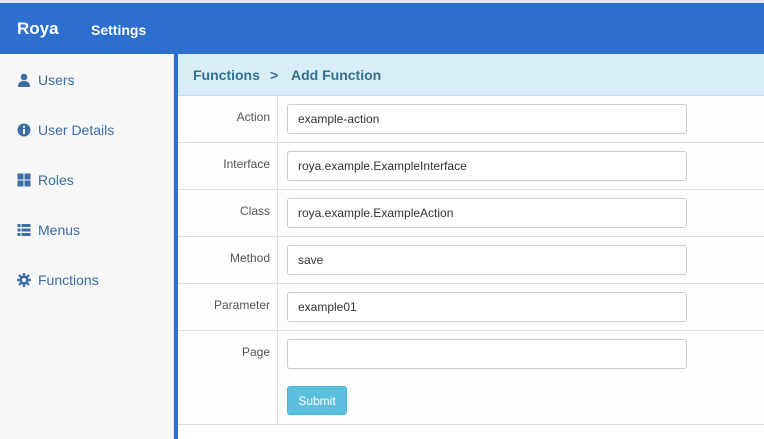 This screenshot has width=764, height=439. What do you see at coordinates (38, 29) in the screenshot?
I see `brand-logo: Roya` at bounding box center [38, 29].